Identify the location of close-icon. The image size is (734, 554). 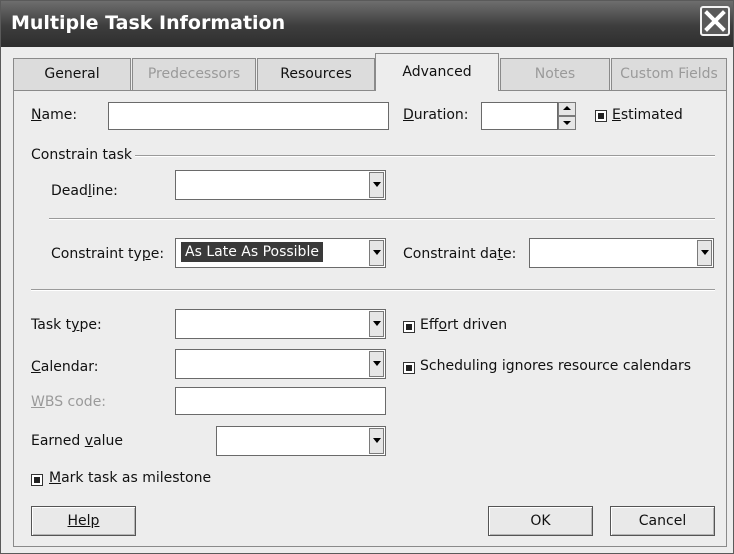
(715, 21).